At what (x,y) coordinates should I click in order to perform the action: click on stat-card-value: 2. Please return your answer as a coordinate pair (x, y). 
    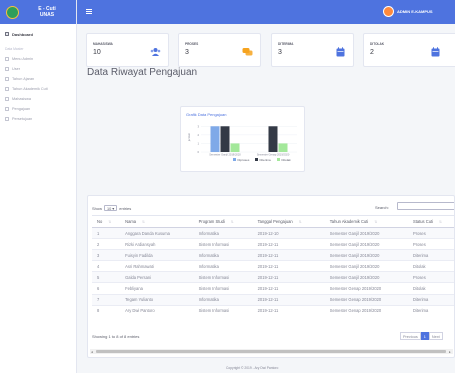
    Looking at the image, I should click on (372, 52).